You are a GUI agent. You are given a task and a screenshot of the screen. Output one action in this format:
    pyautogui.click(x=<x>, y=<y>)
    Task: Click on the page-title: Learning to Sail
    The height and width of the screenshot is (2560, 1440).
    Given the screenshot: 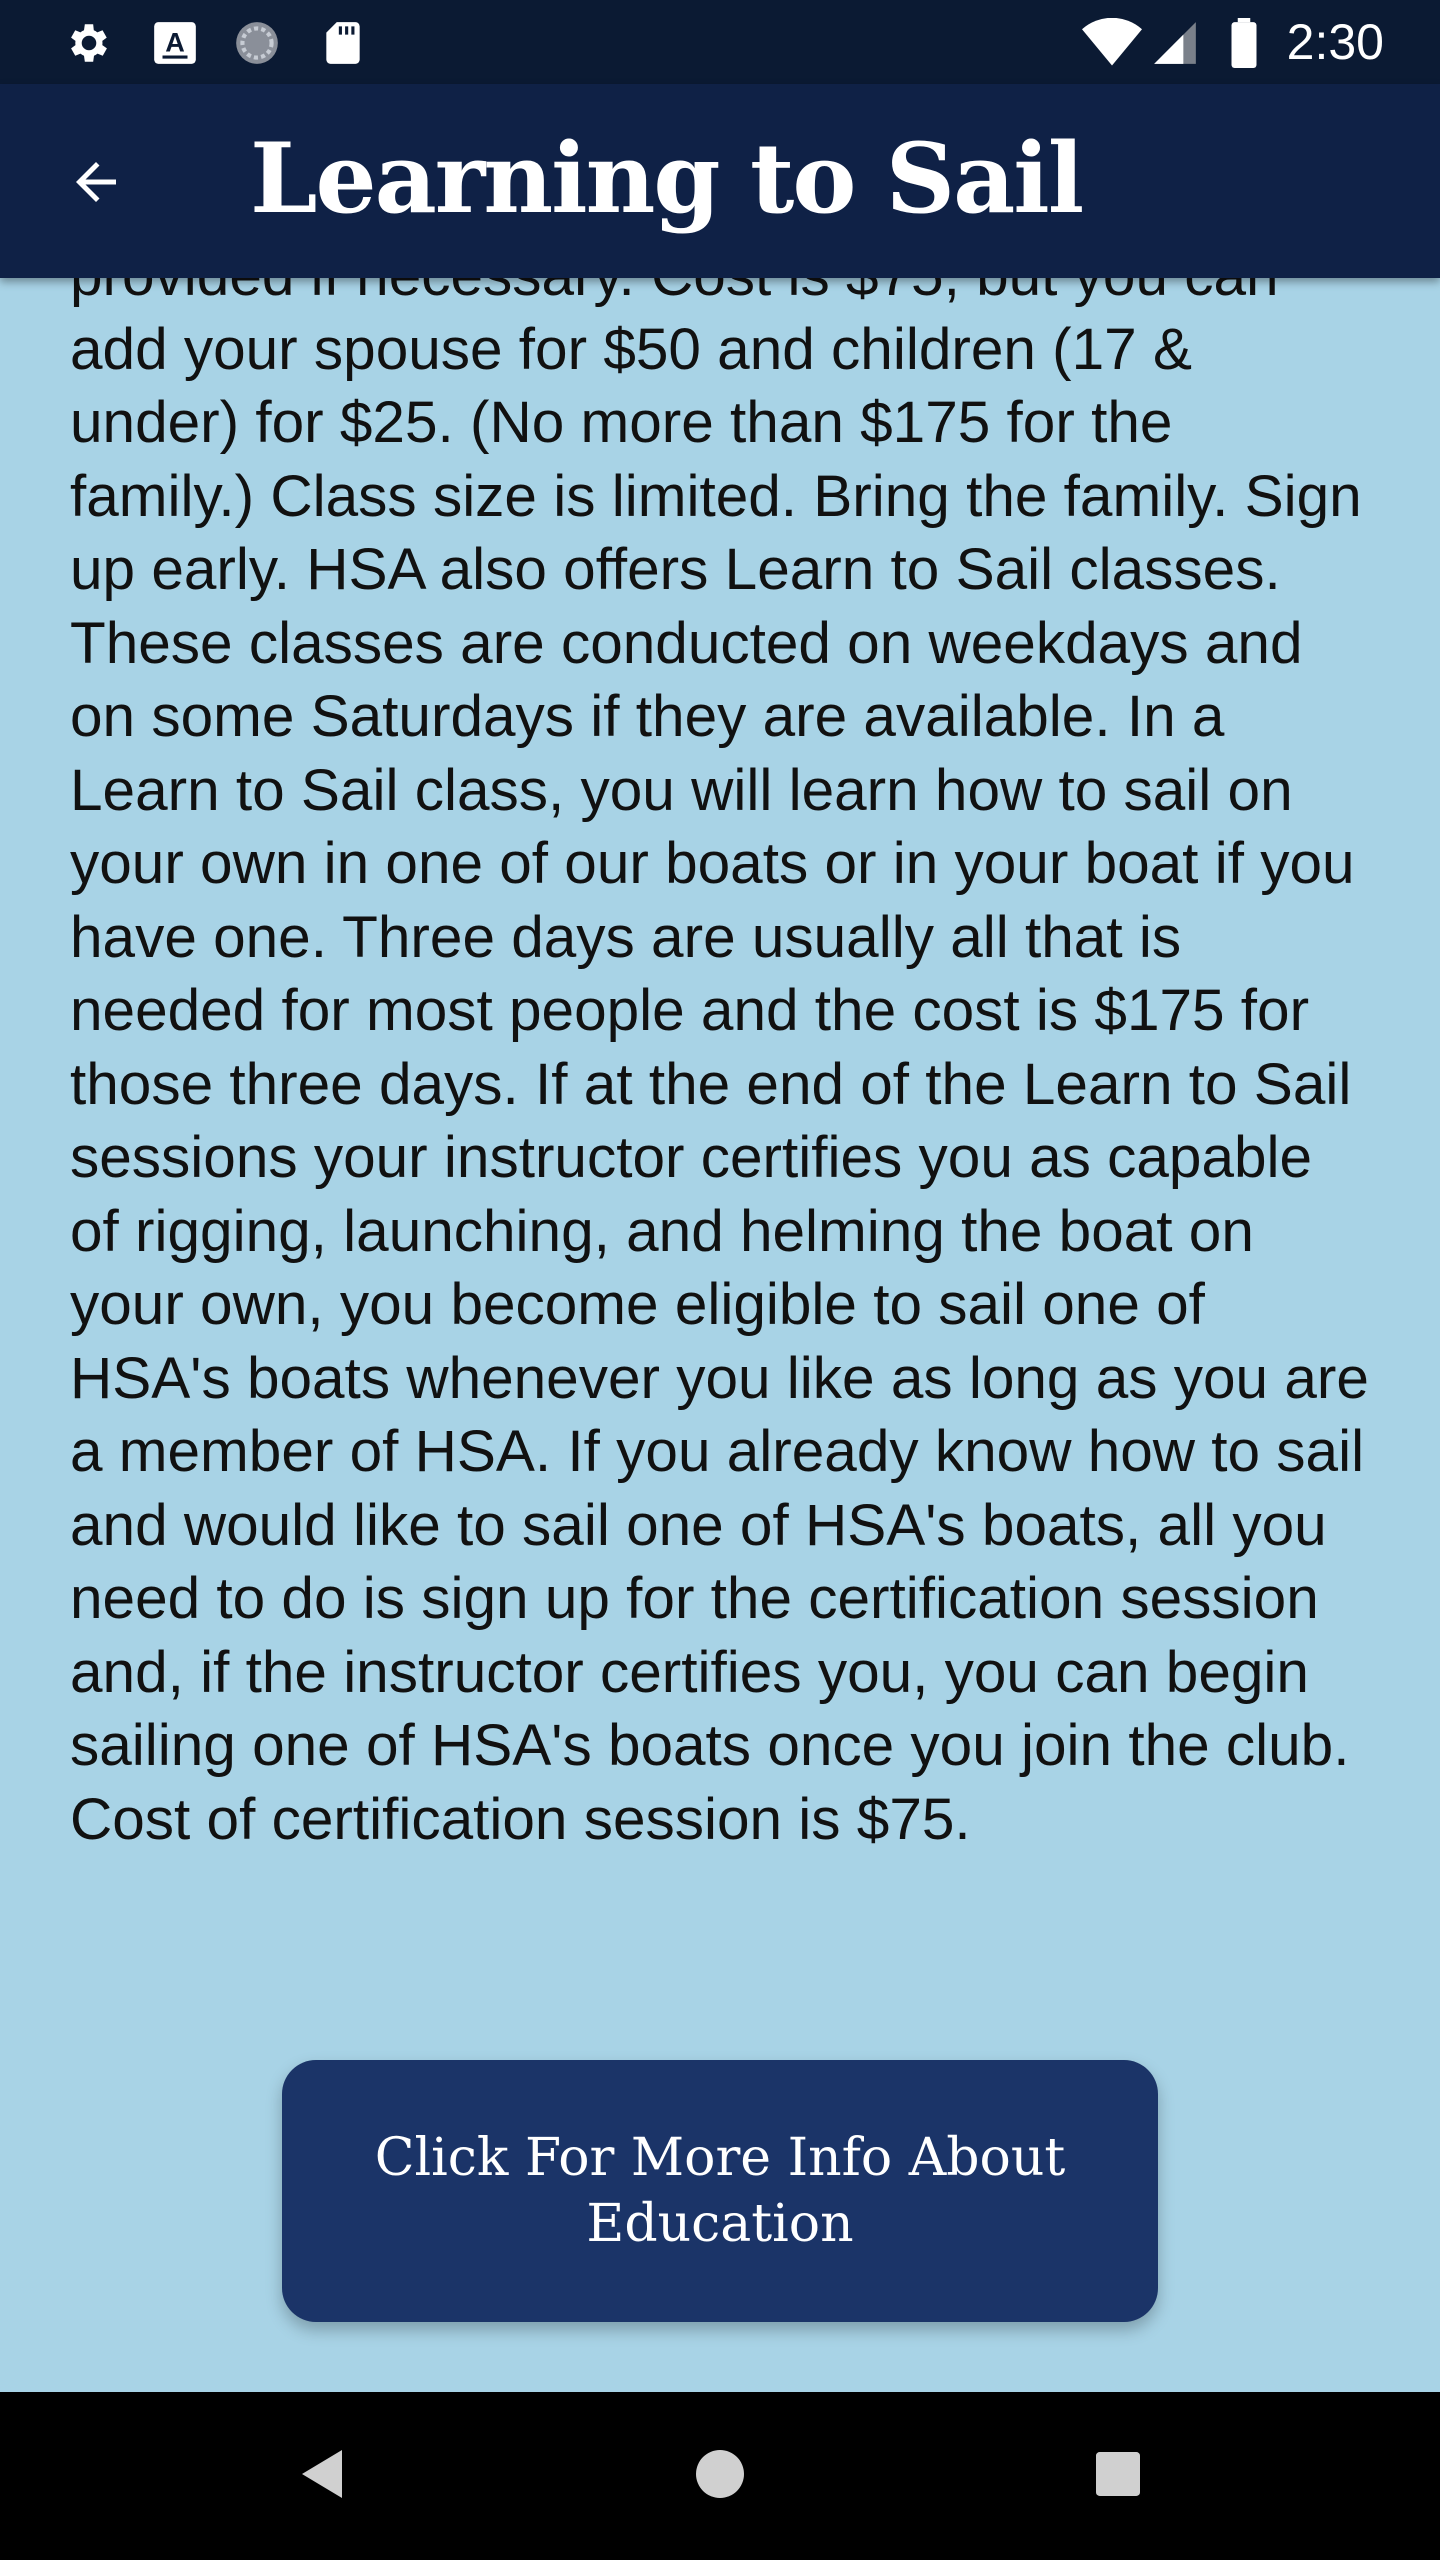 What is the action you would take?
    pyautogui.click(x=667, y=178)
    